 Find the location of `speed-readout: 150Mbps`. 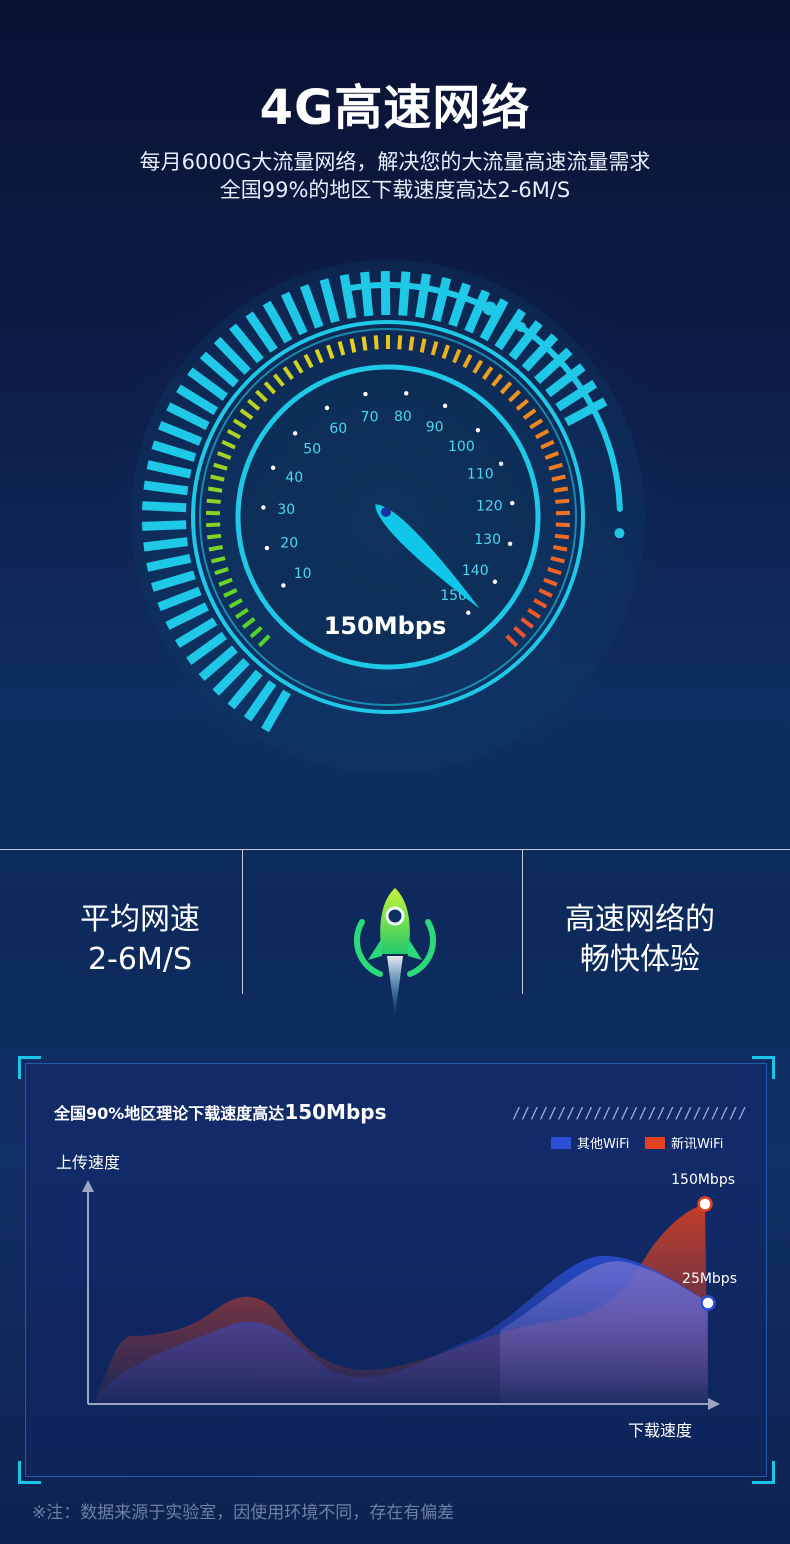

speed-readout: 150Mbps is located at coordinates (385, 626).